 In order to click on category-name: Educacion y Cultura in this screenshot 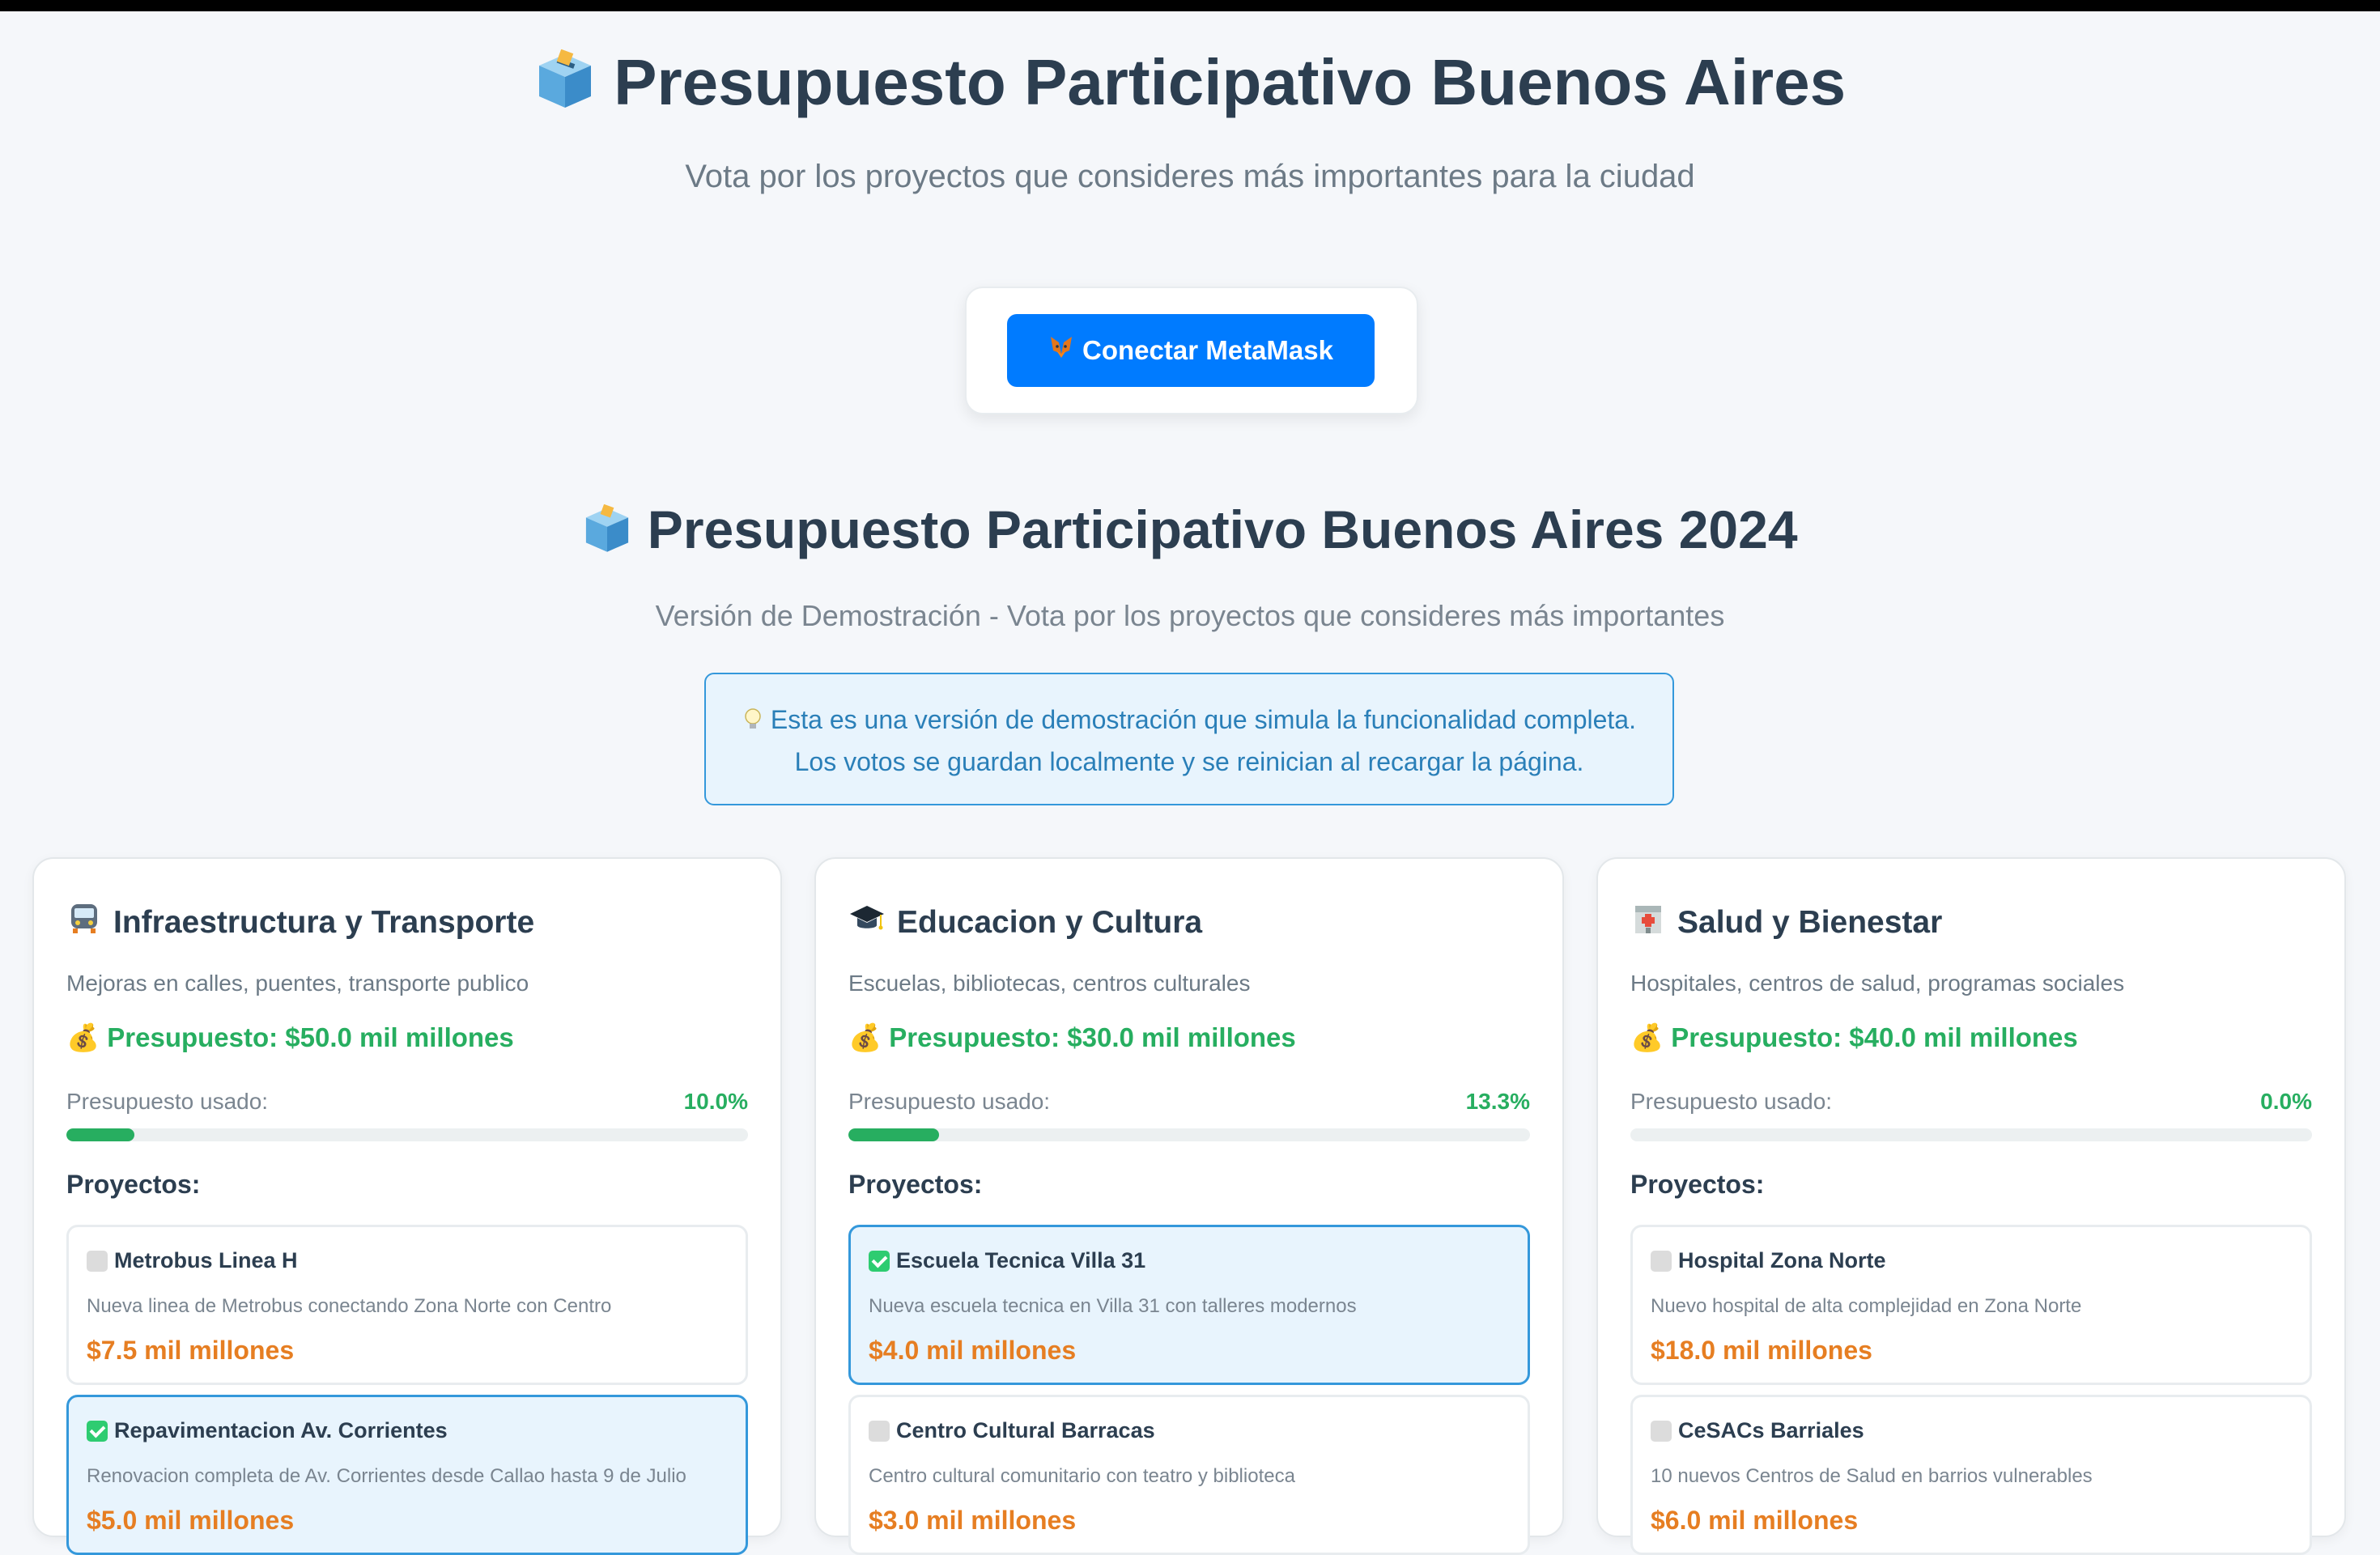, I will do `click(1050, 923)`.